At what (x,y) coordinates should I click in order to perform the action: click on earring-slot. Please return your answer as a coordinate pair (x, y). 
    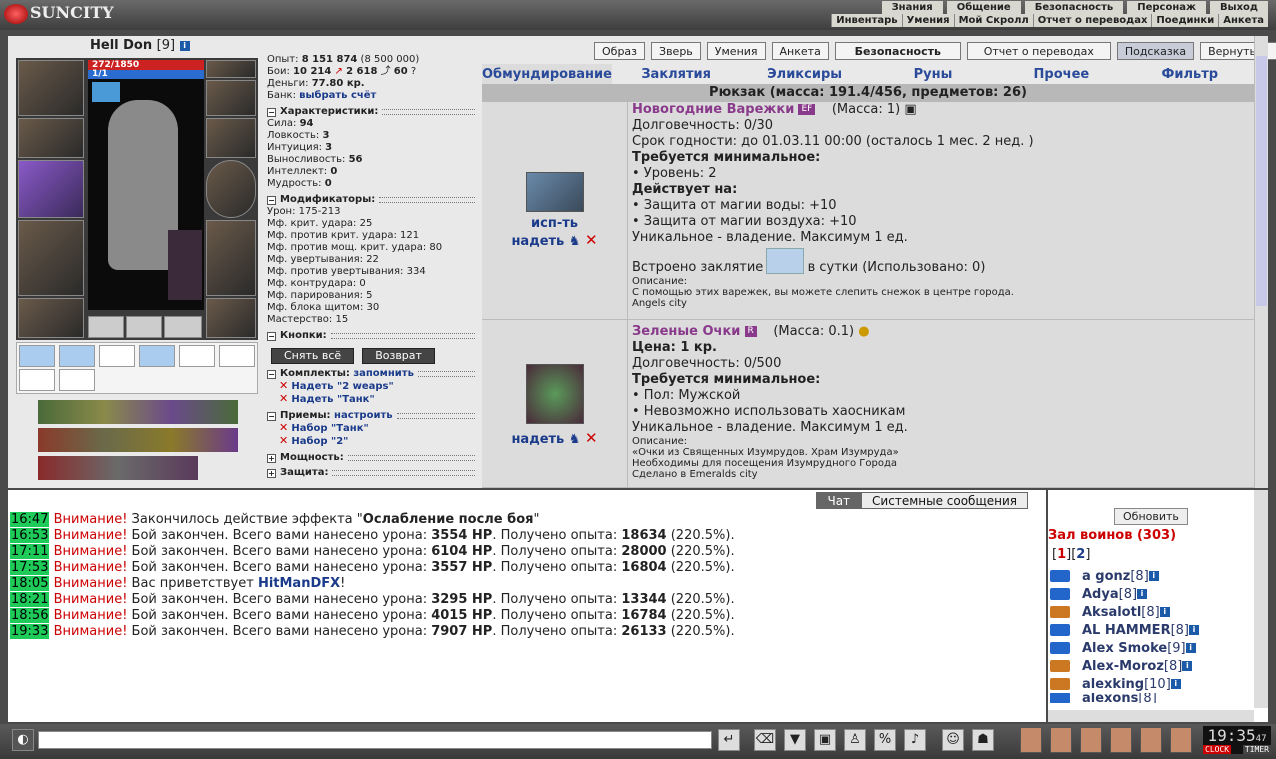
    Looking at the image, I should click on (231, 69).